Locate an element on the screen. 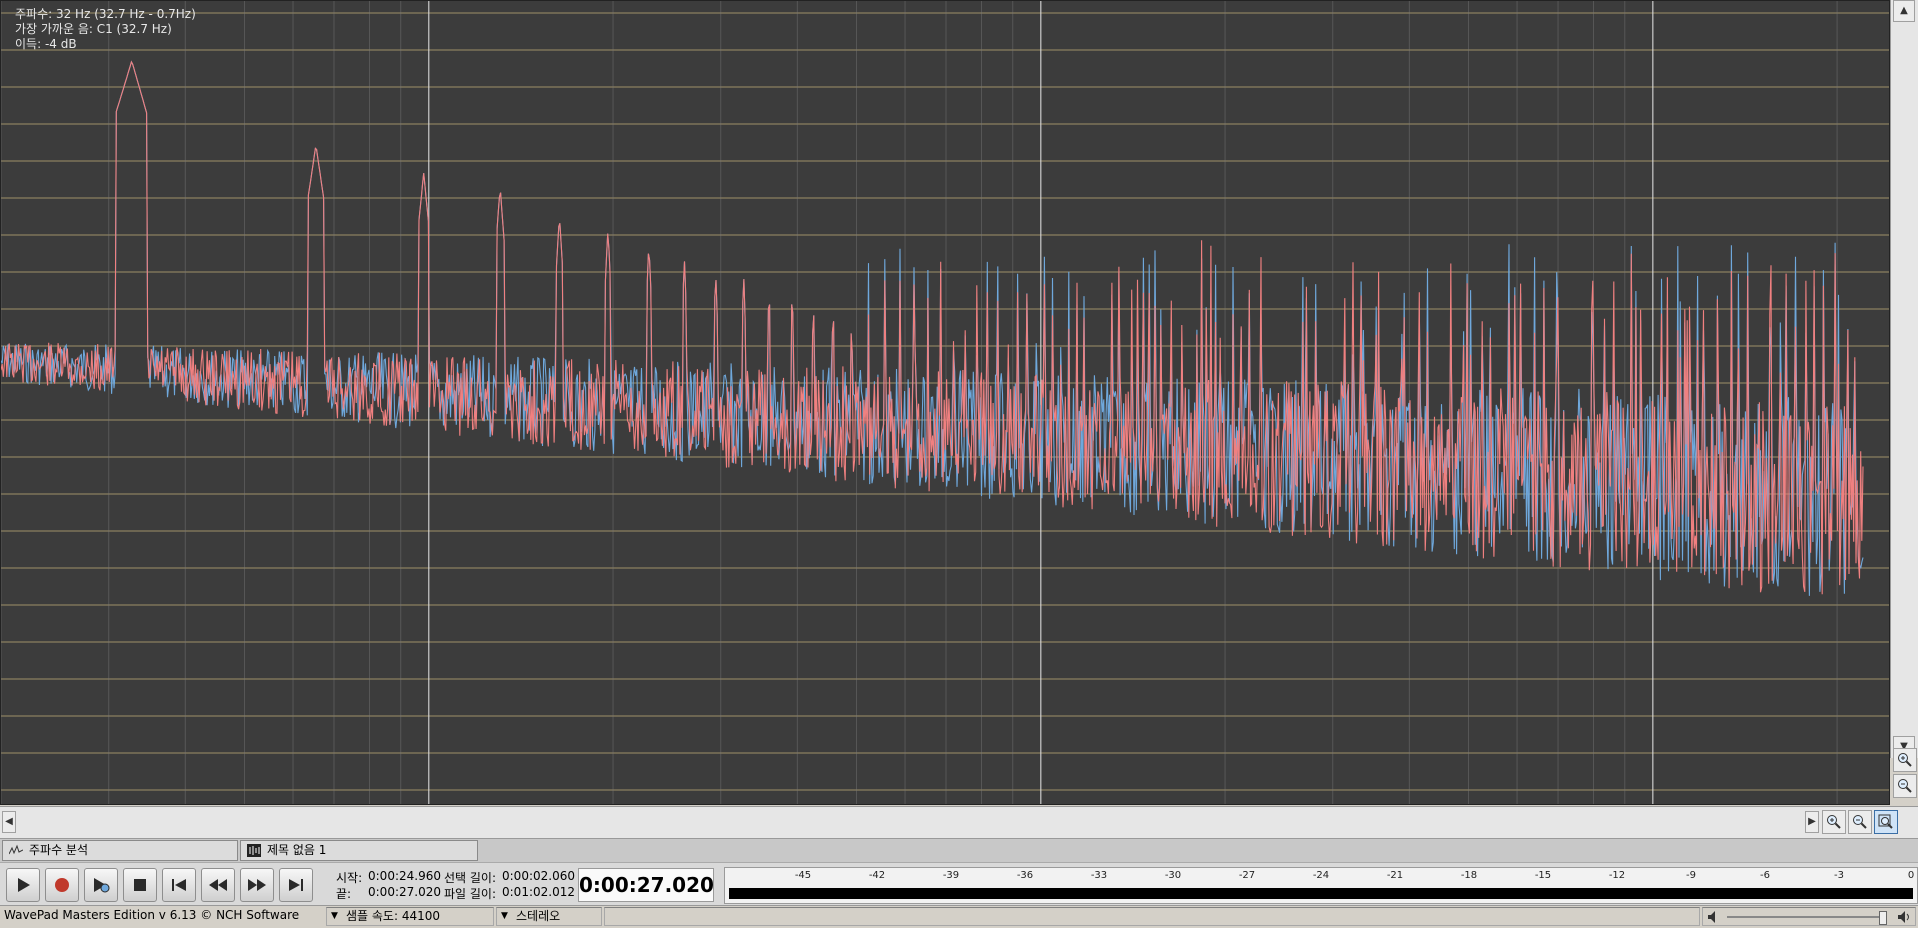 The height and width of the screenshot is (928, 1918). meter-tick-label: -12 is located at coordinates (1617, 875).